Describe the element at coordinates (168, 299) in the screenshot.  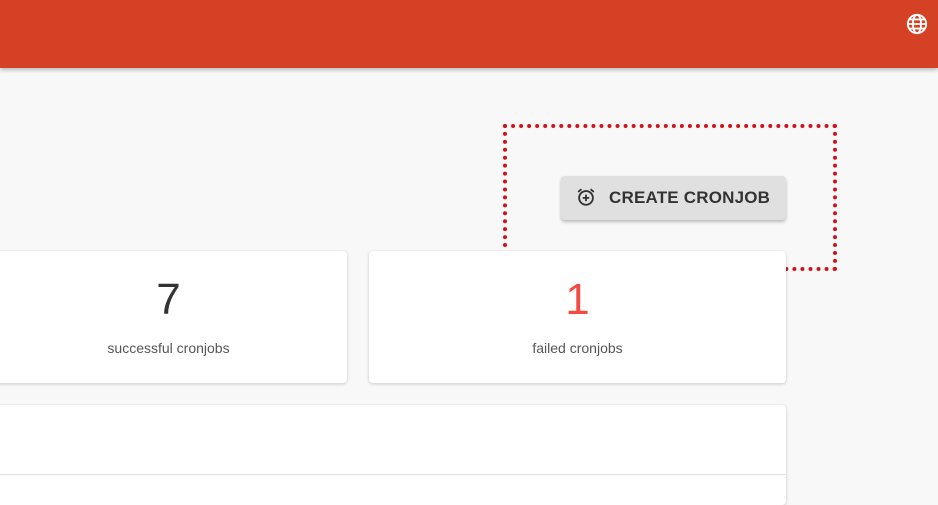
I see `successful-count: 7` at that location.